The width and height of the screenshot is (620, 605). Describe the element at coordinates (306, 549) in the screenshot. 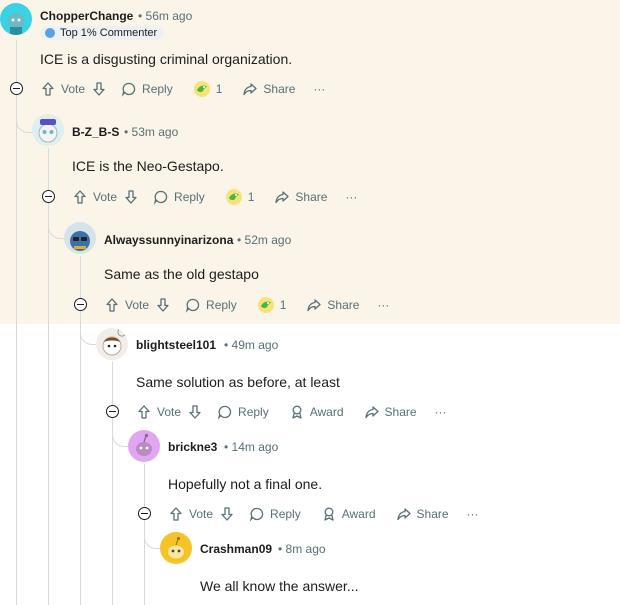

I see `timestamp: 8m ago` at that location.